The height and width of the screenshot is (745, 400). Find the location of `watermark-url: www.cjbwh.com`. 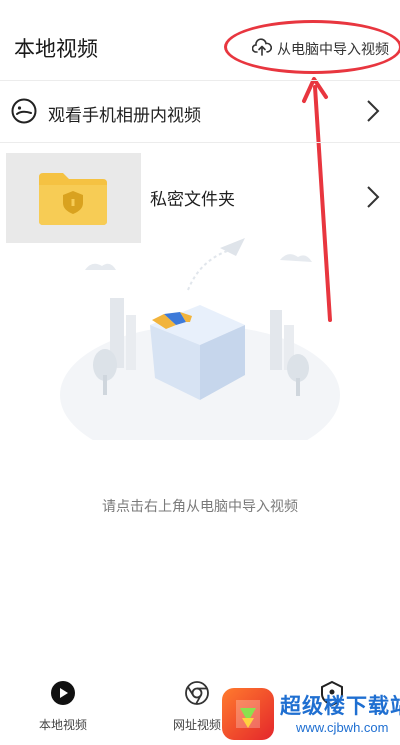

watermark-url: www.cjbwh.com is located at coordinates (342, 727).